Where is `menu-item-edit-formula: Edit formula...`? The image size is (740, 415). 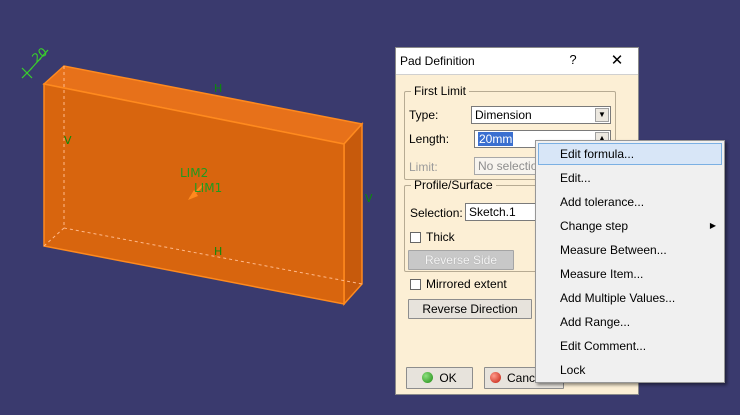
menu-item-edit-formula: Edit formula... is located at coordinates (630, 154).